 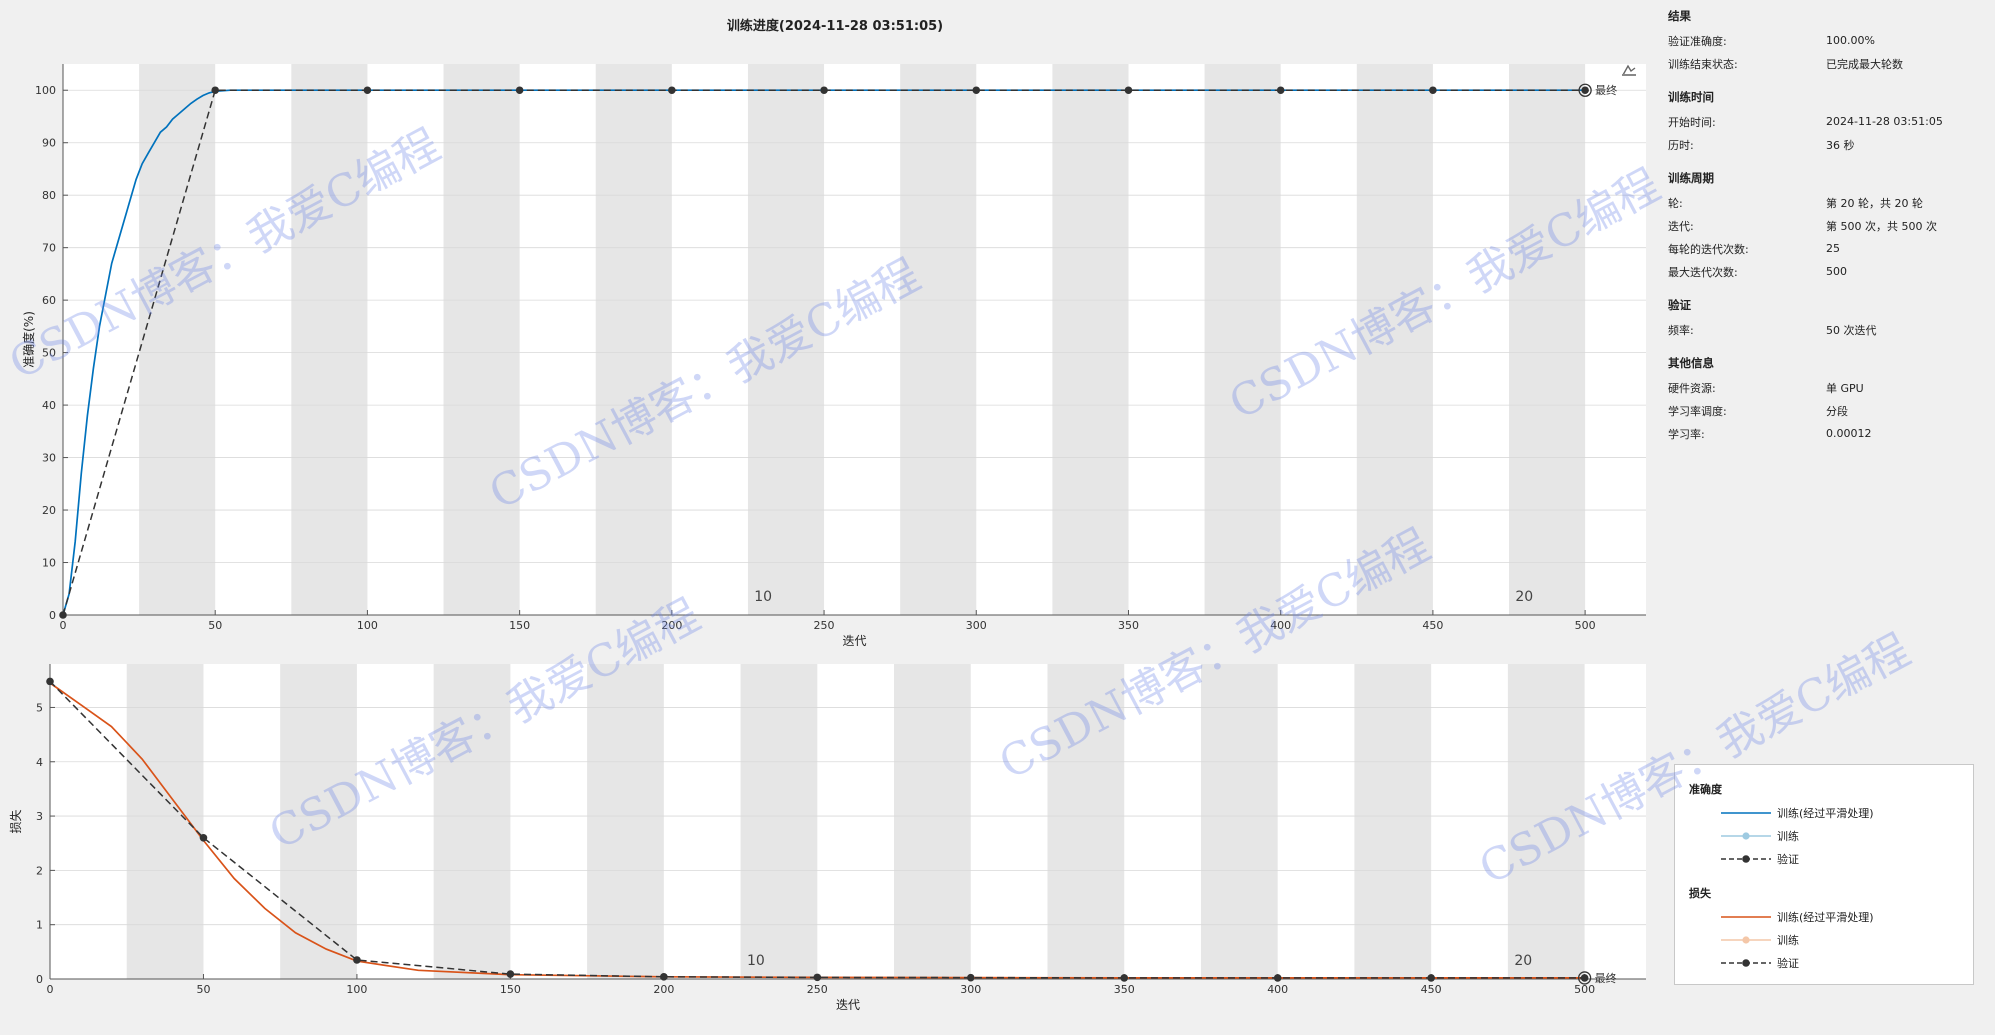 What do you see at coordinates (15, 821) in the screenshot?
I see `y-axis-label: 损失` at bounding box center [15, 821].